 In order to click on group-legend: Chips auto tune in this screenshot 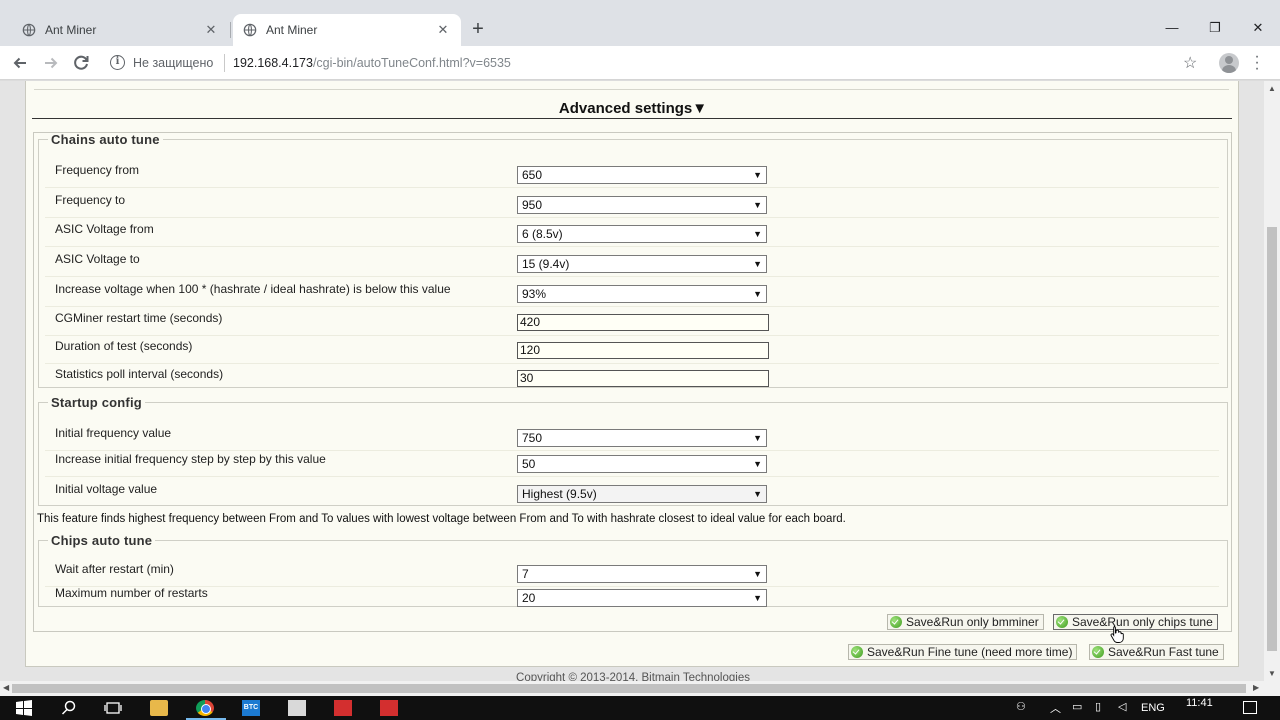, I will do `click(102, 540)`.